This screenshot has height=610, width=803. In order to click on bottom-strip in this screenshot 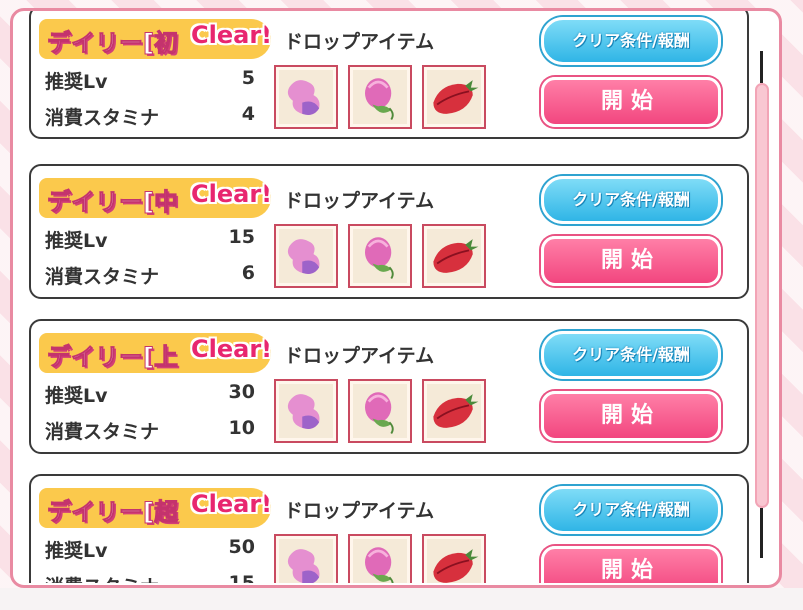, I will do `click(401, 599)`.